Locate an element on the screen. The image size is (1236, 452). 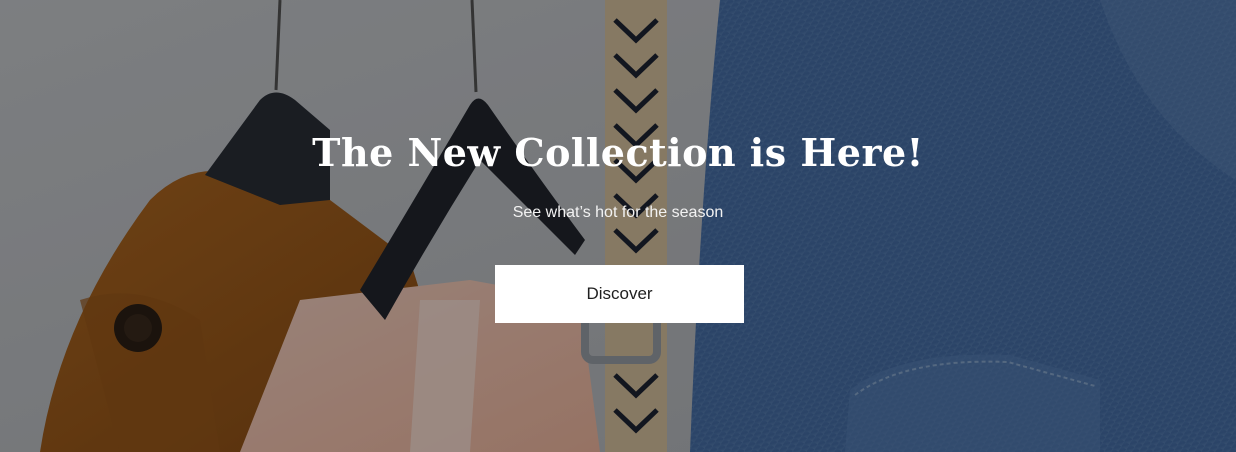
discover-button: Discover is located at coordinates (619, 294).